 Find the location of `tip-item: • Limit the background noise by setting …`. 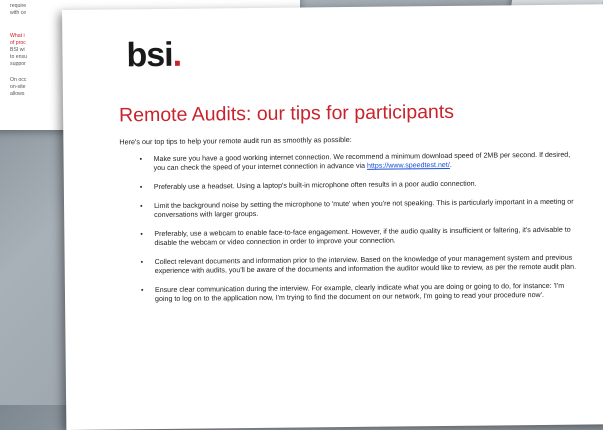

tip-item: • Limit the background noise by setting … is located at coordinates (350, 208).